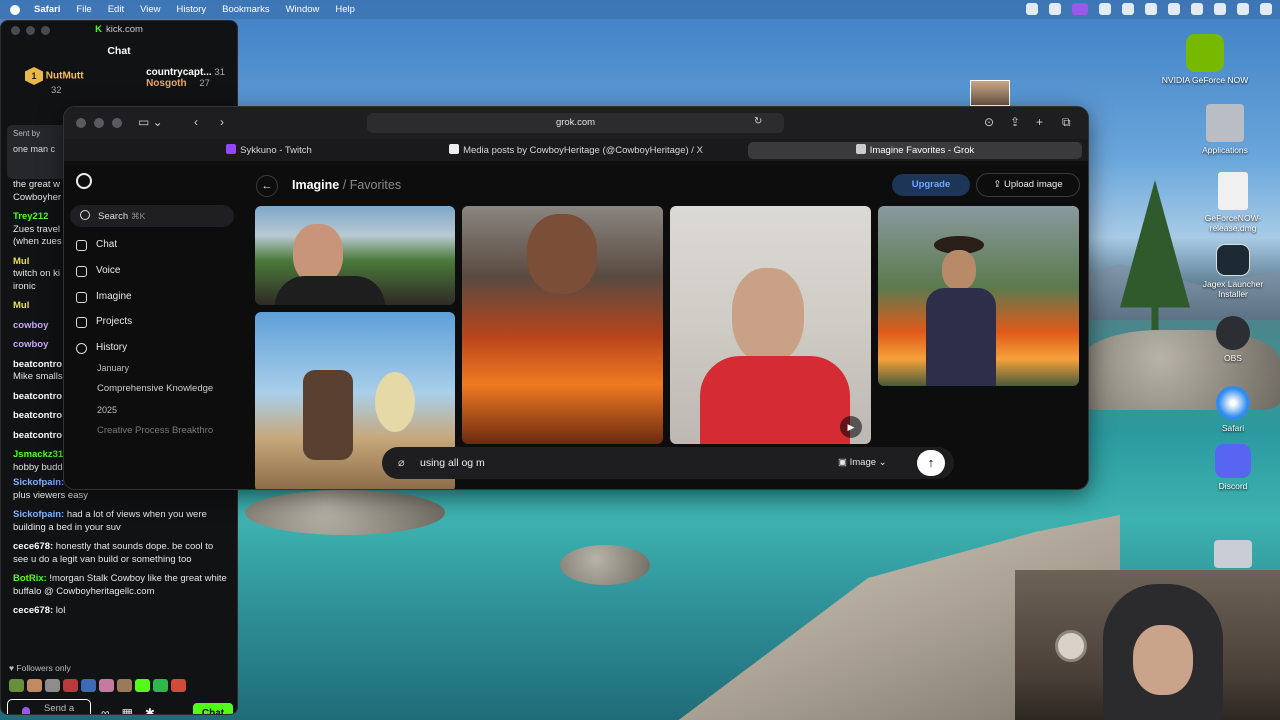 The image size is (1280, 720). Describe the element at coordinates (105, 710) in the screenshot. I see `emote-picker-icon: ∞` at that location.